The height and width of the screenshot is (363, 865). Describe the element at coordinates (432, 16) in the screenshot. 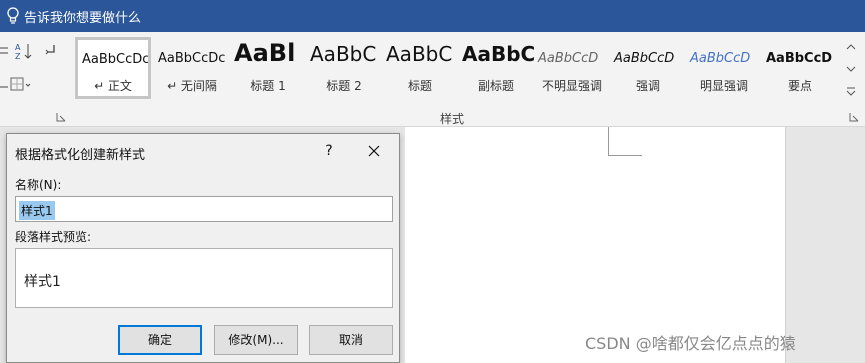

I see `tell-me-bar: 告诉我你想要做什么` at that location.